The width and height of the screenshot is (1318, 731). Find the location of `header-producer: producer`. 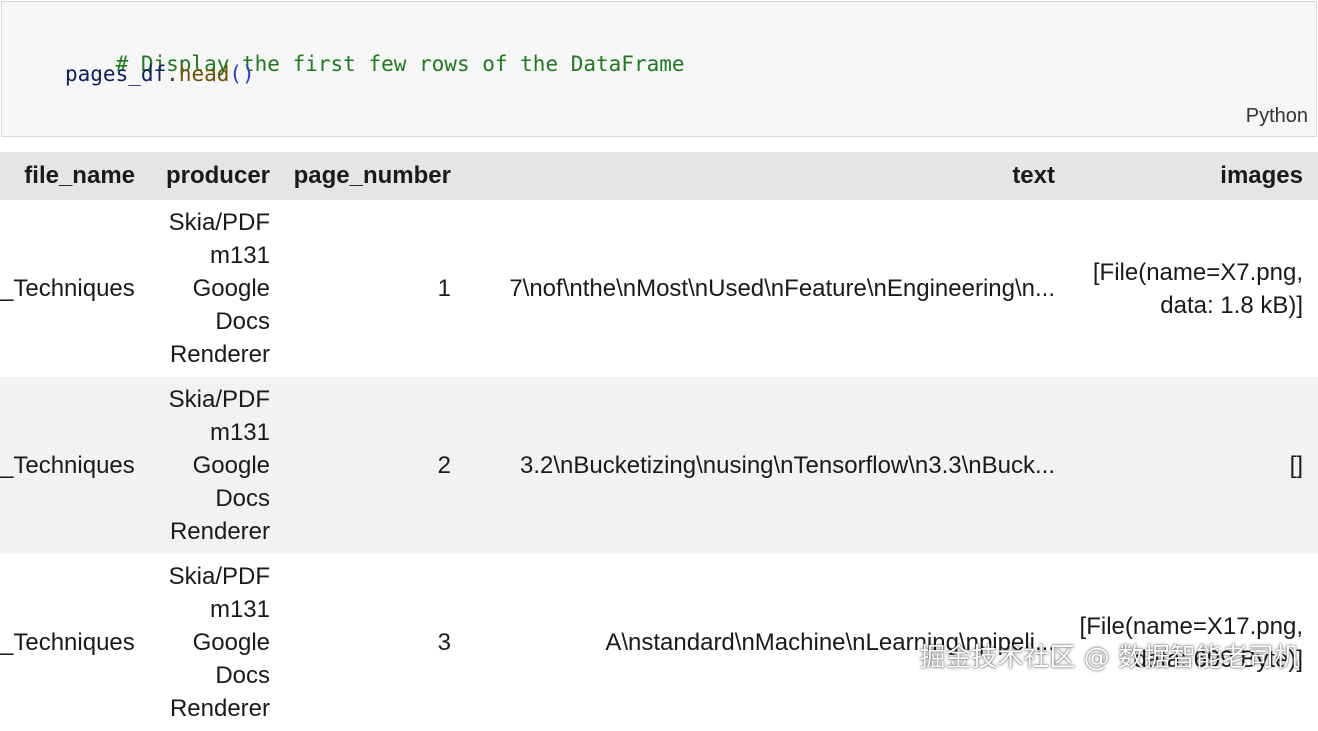

header-producer: producer is located at coordinates (217, 176).